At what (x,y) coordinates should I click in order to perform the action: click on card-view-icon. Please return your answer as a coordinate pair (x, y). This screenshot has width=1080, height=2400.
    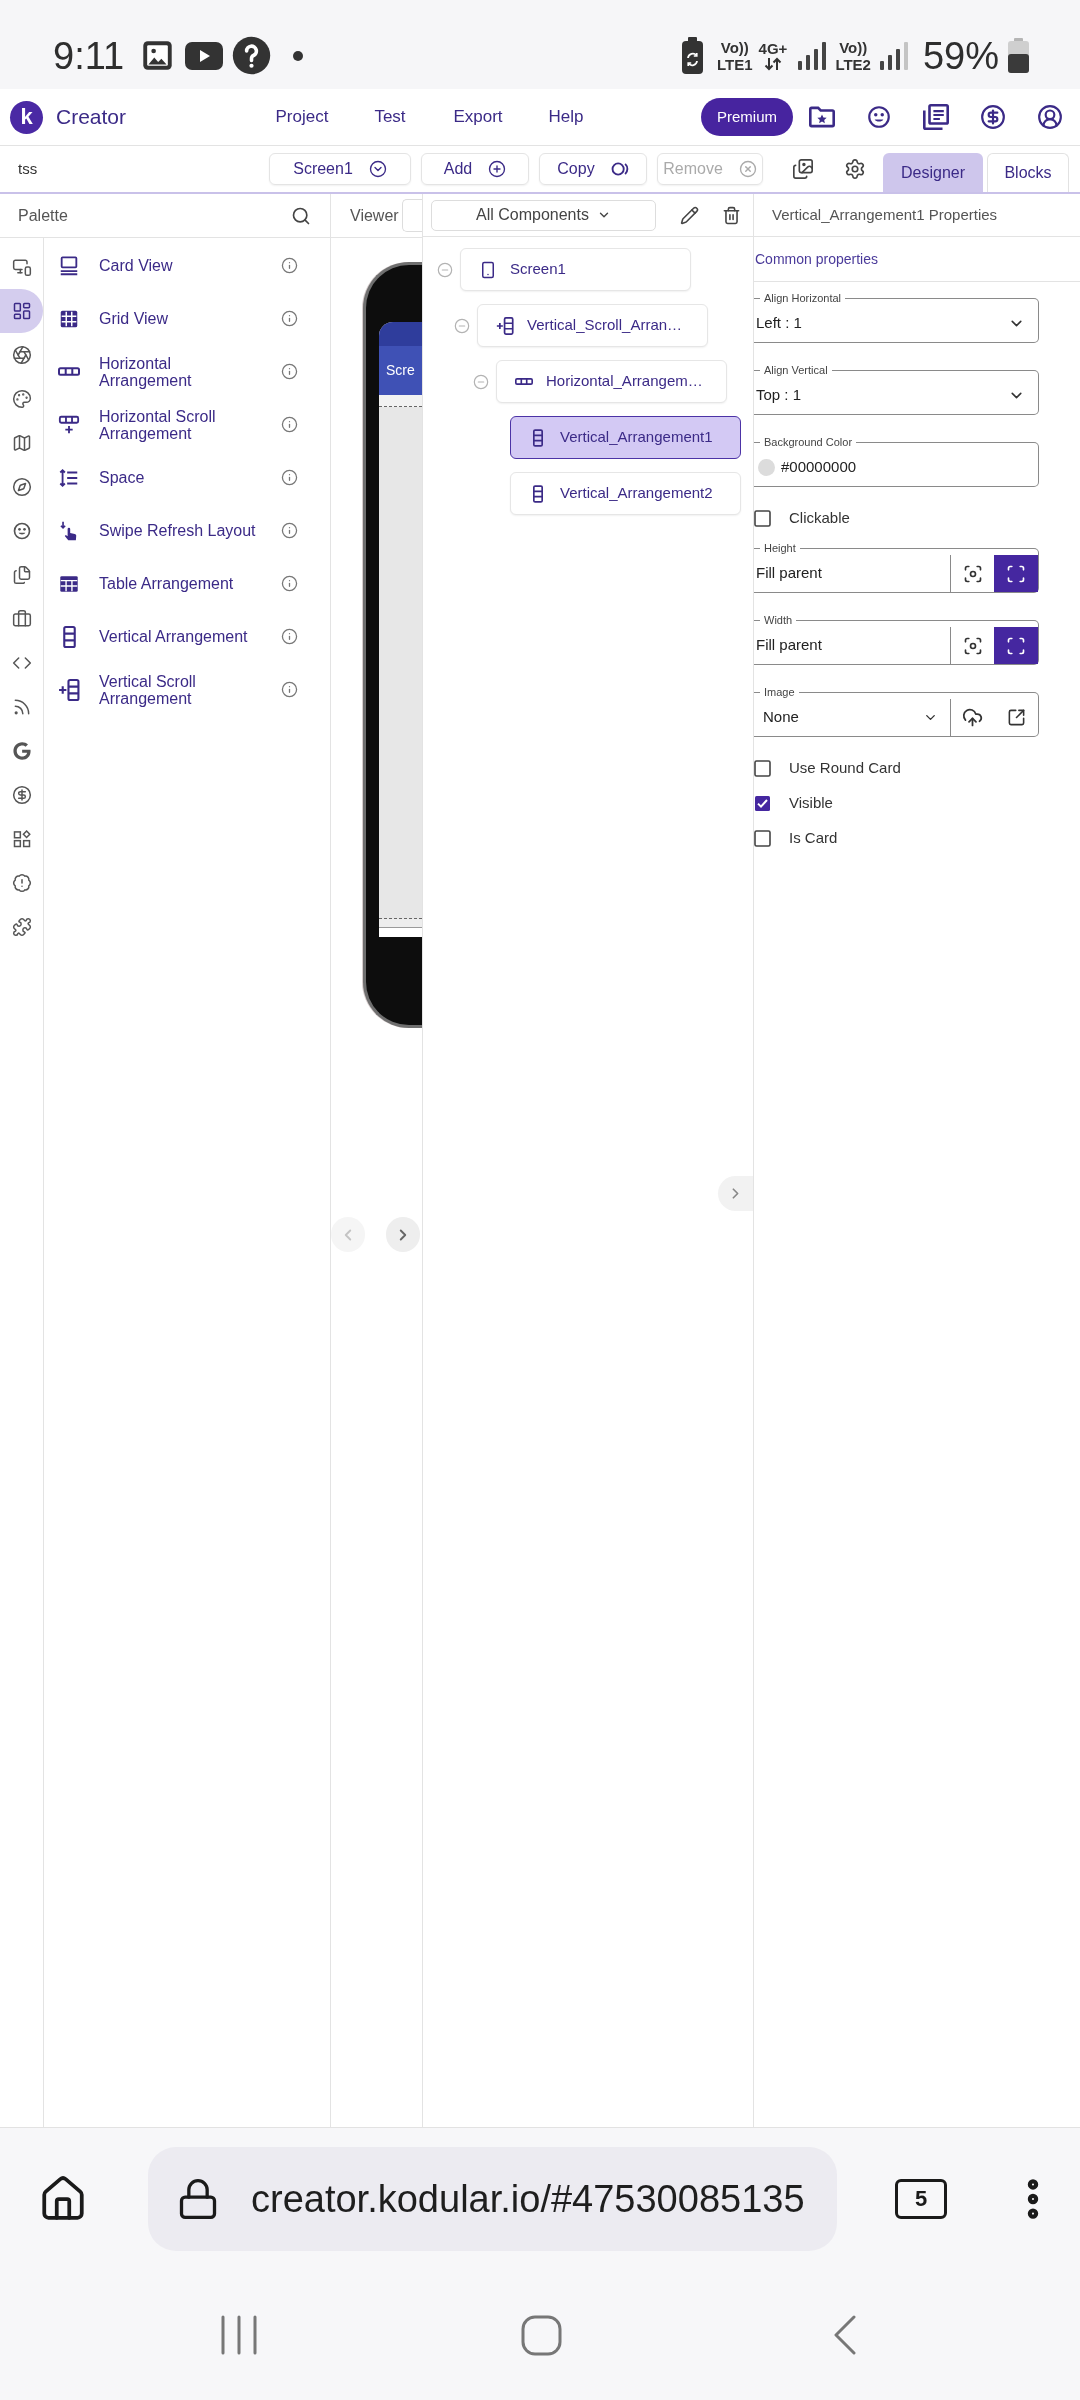
    Looking at the image, I should click on (69, 265).